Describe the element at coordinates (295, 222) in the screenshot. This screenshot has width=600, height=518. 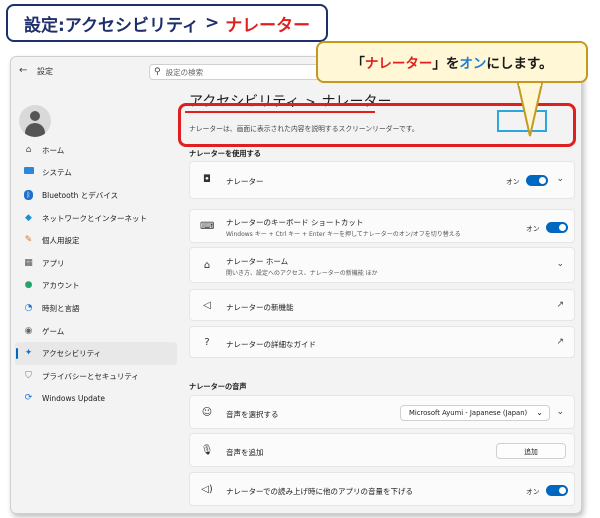
I see `shortcut-label: ナレーターのキーボード ショートカット` at that location.